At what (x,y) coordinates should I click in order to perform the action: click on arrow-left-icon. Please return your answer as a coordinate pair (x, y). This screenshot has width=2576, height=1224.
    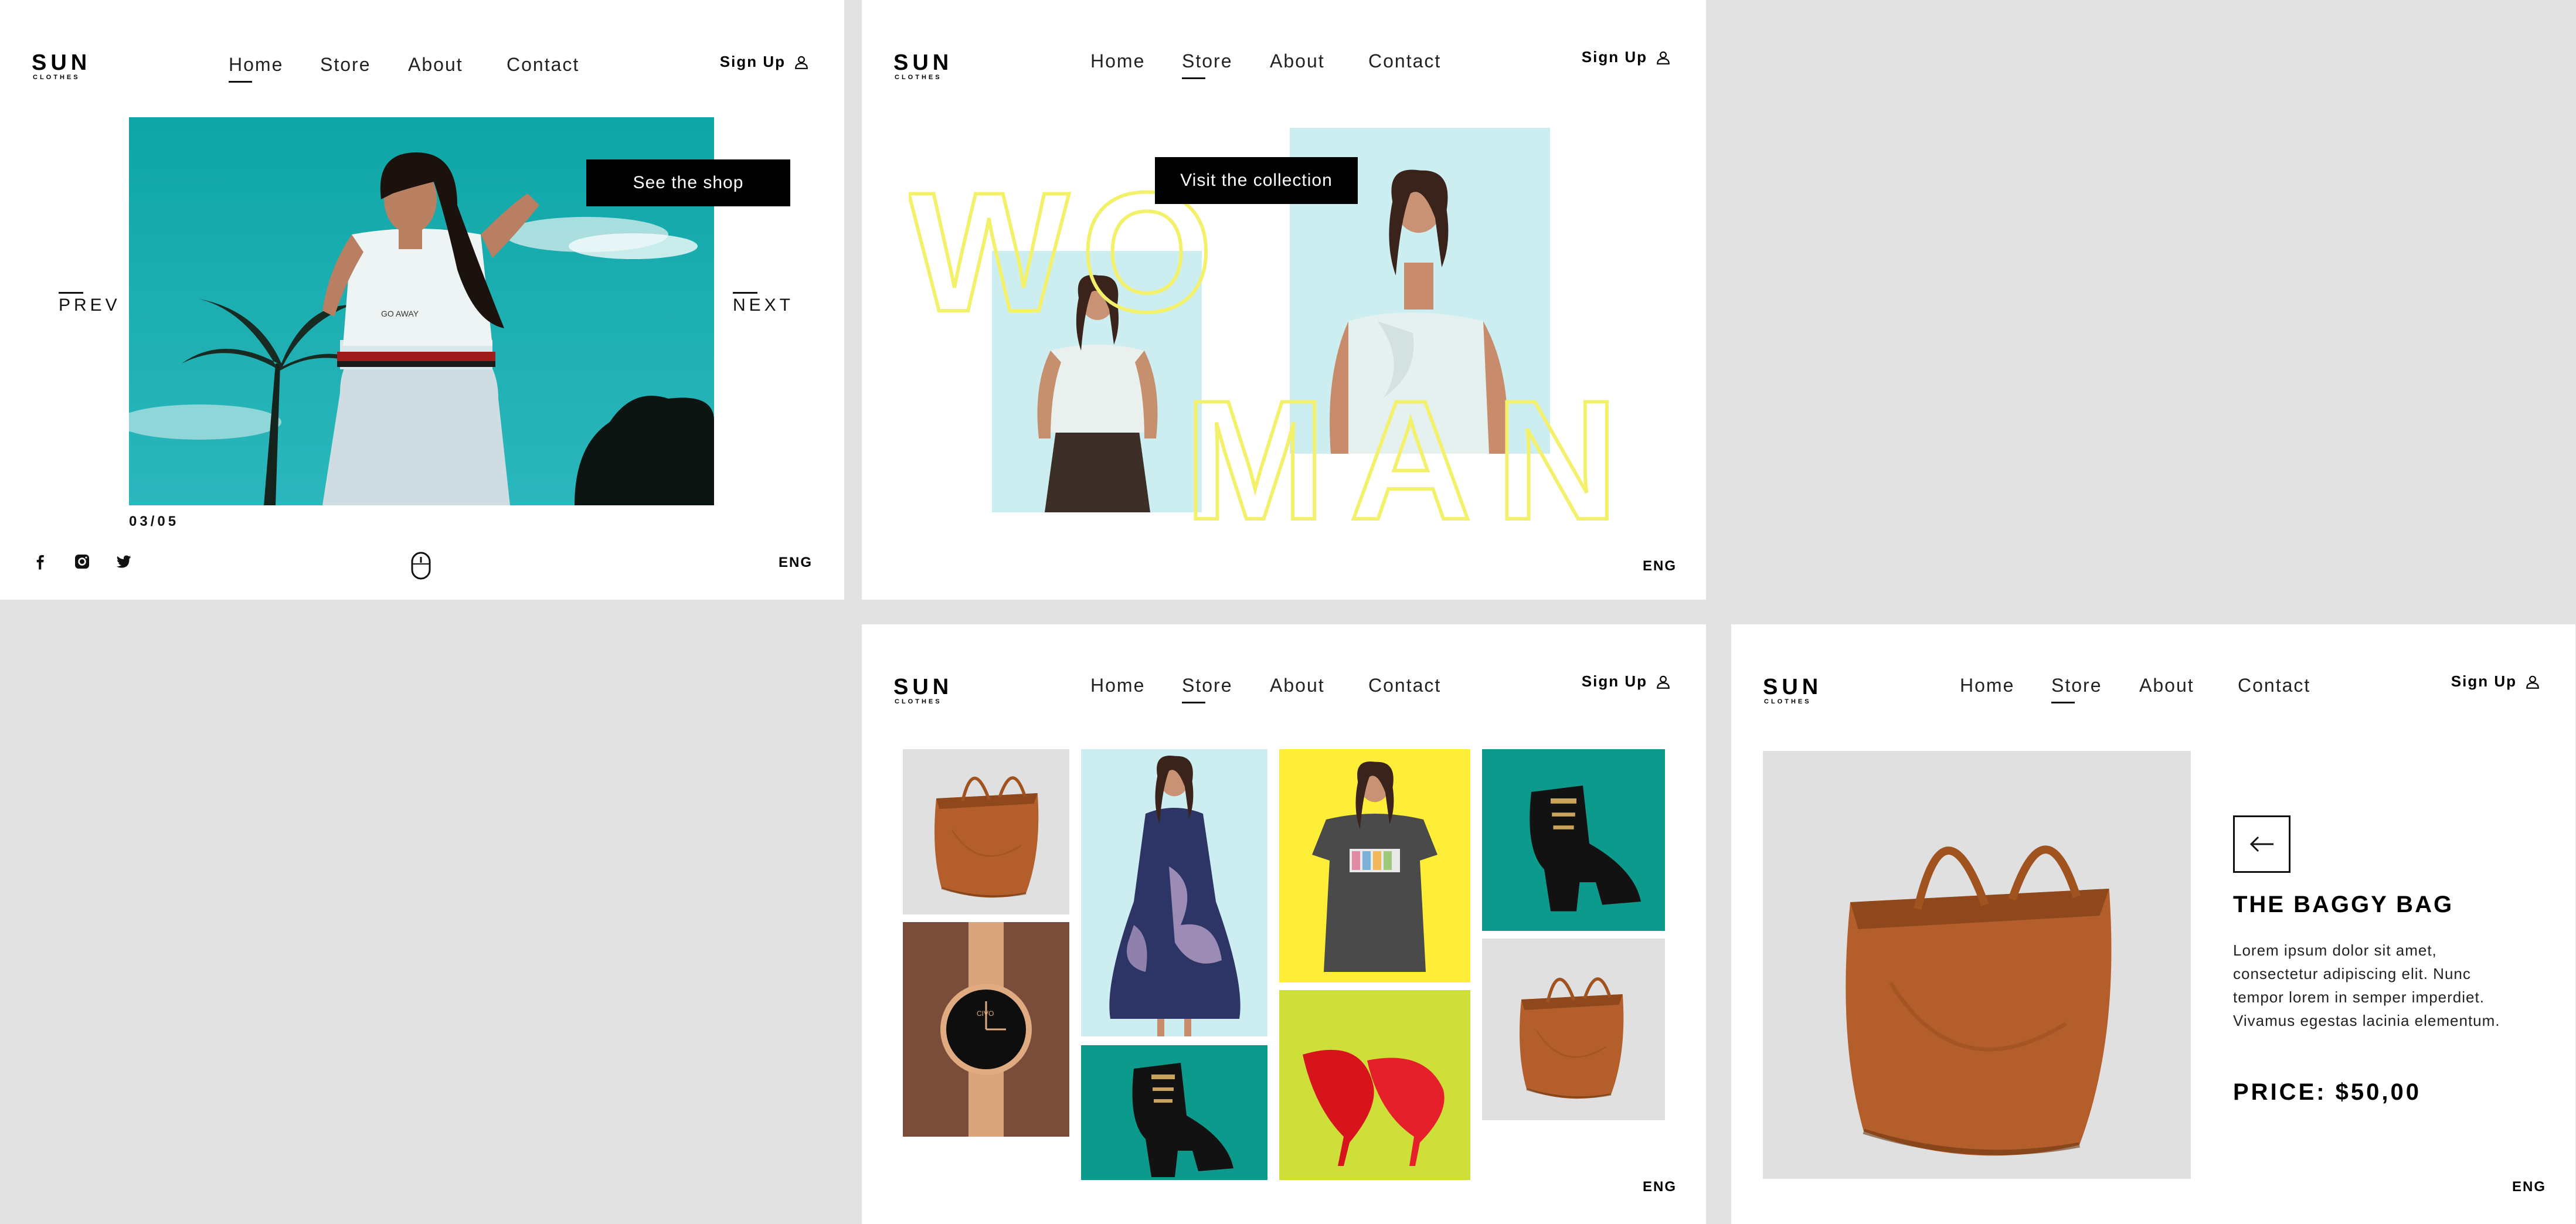
    Looking at the image, I should click on (2261, 844).